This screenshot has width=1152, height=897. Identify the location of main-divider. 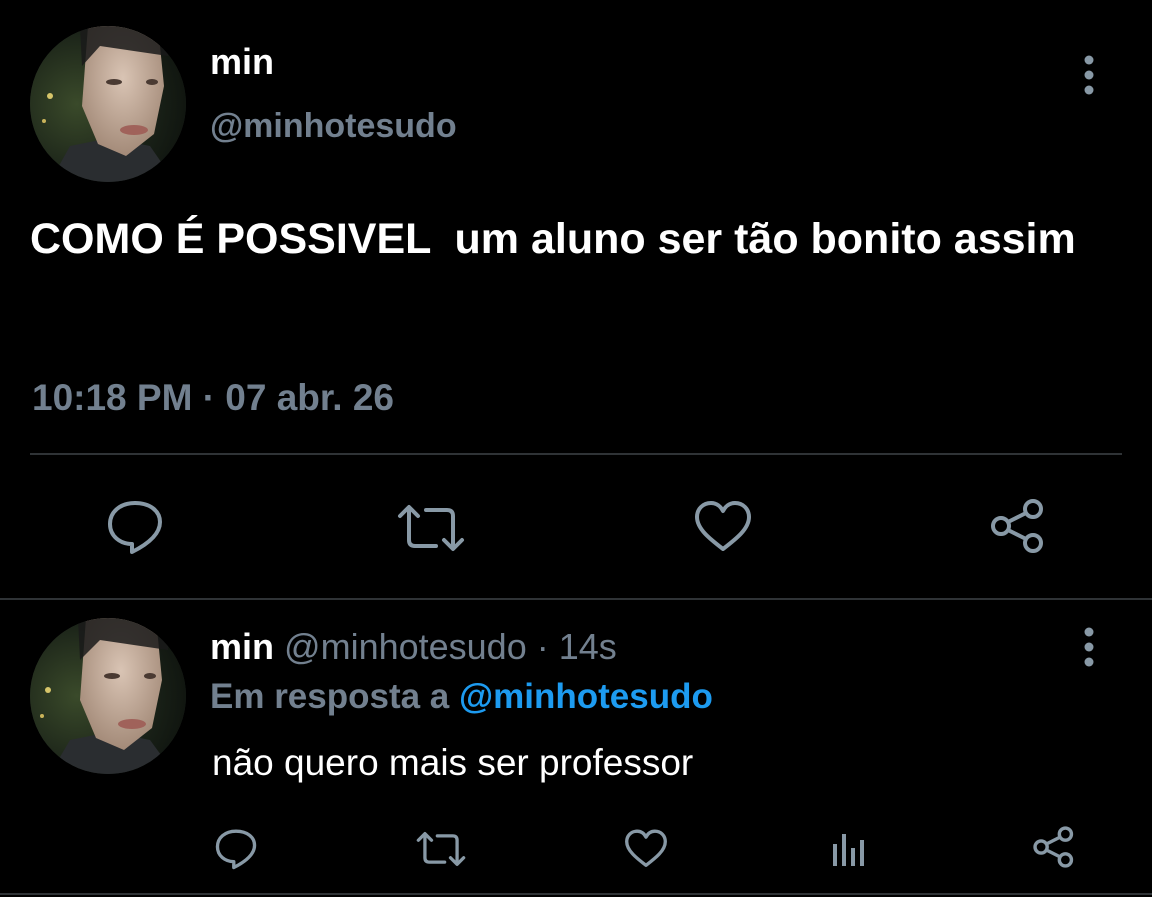
(576, 454).